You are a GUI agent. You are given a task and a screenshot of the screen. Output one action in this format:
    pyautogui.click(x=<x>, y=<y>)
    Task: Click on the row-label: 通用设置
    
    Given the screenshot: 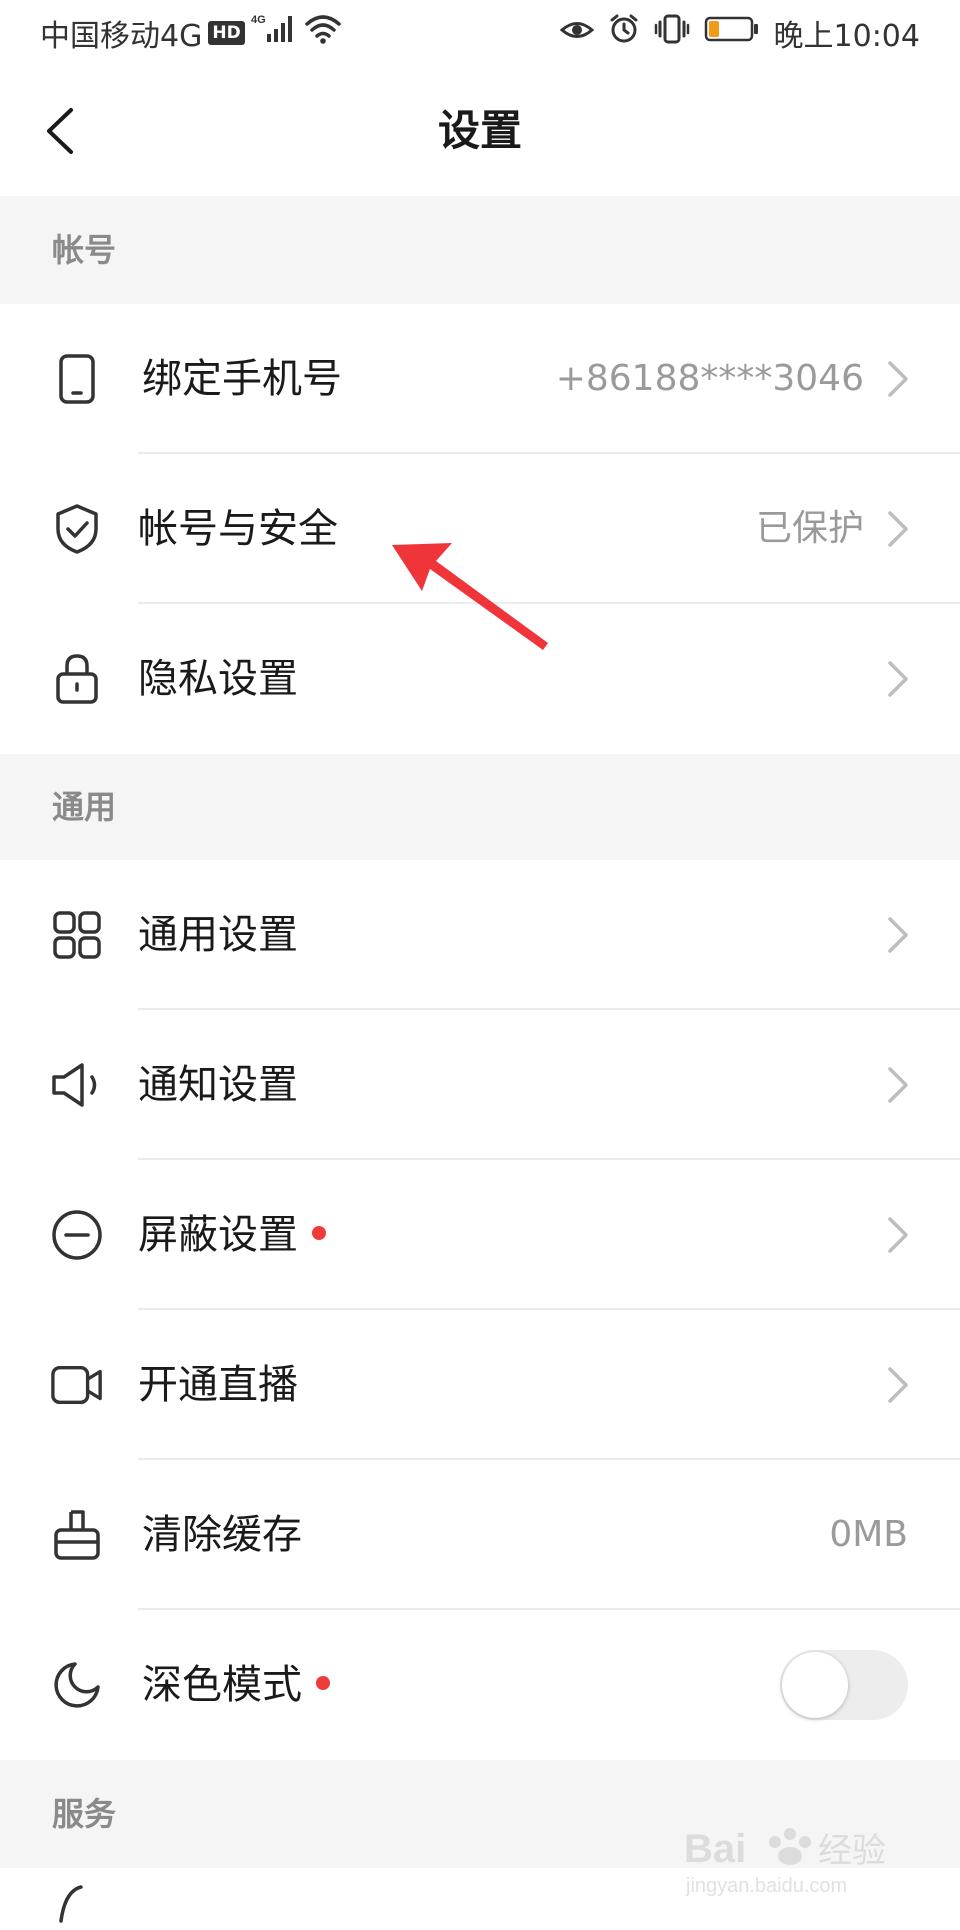 What is the action you would take?
    pyautogui.click(x=218, y=935)
    